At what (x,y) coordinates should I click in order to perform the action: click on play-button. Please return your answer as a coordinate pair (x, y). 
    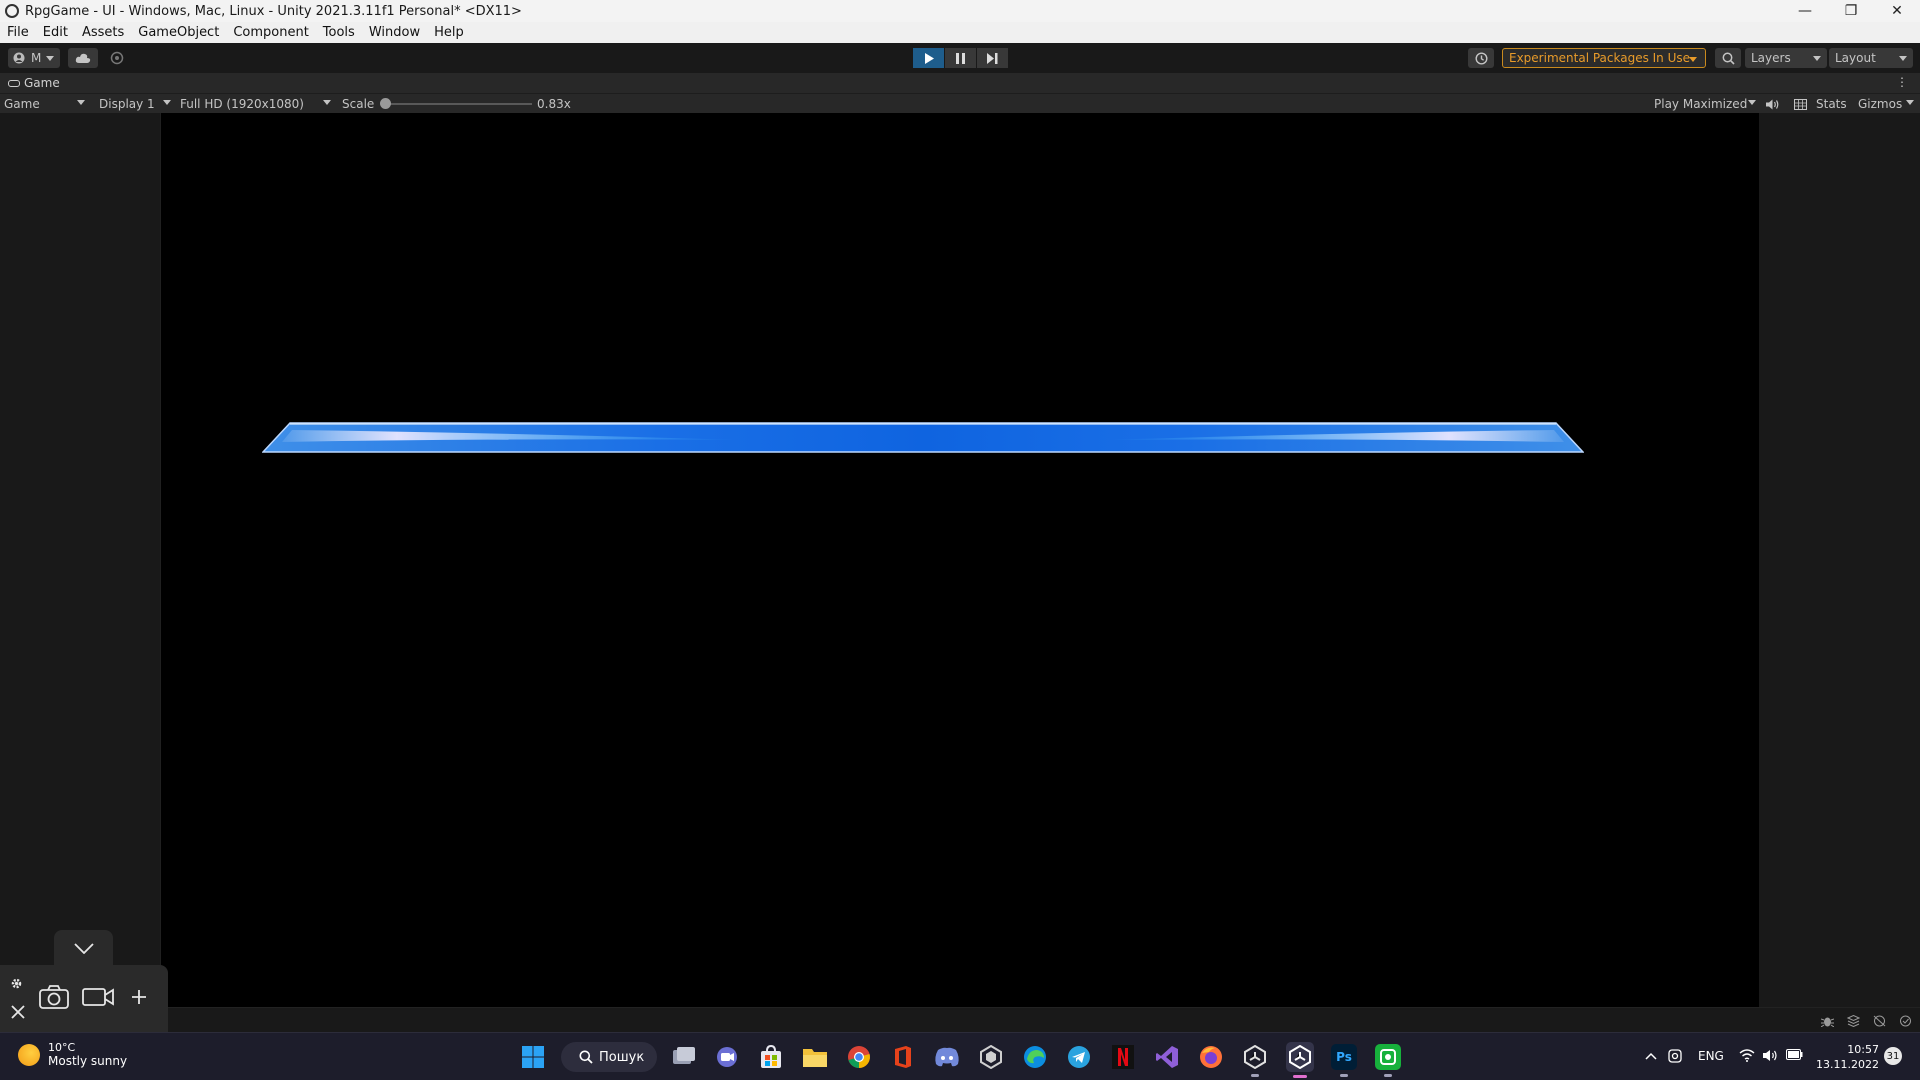
    Looking at the image, I should click on (928, 58).